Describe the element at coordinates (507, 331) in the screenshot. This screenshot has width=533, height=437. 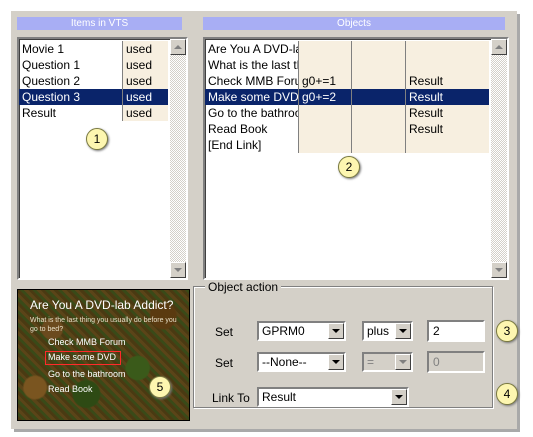
I see `callout-badge-3: 3` at that location.